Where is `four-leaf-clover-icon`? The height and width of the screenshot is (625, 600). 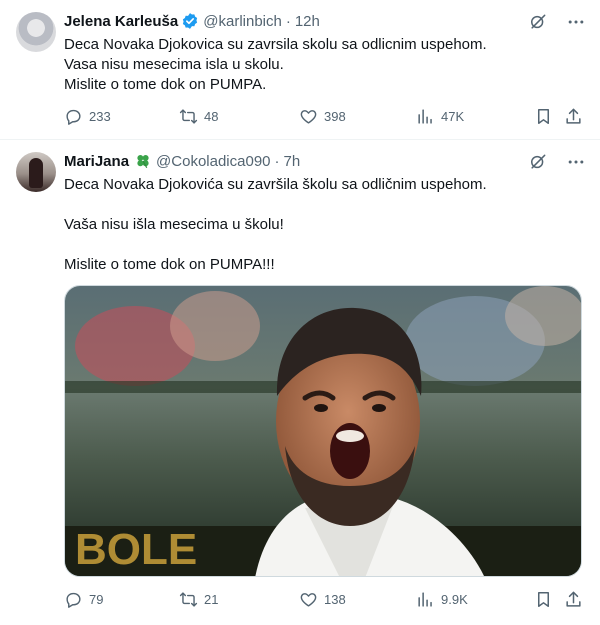
four-leaf-clover-icon is located at coordinates (143, 161).